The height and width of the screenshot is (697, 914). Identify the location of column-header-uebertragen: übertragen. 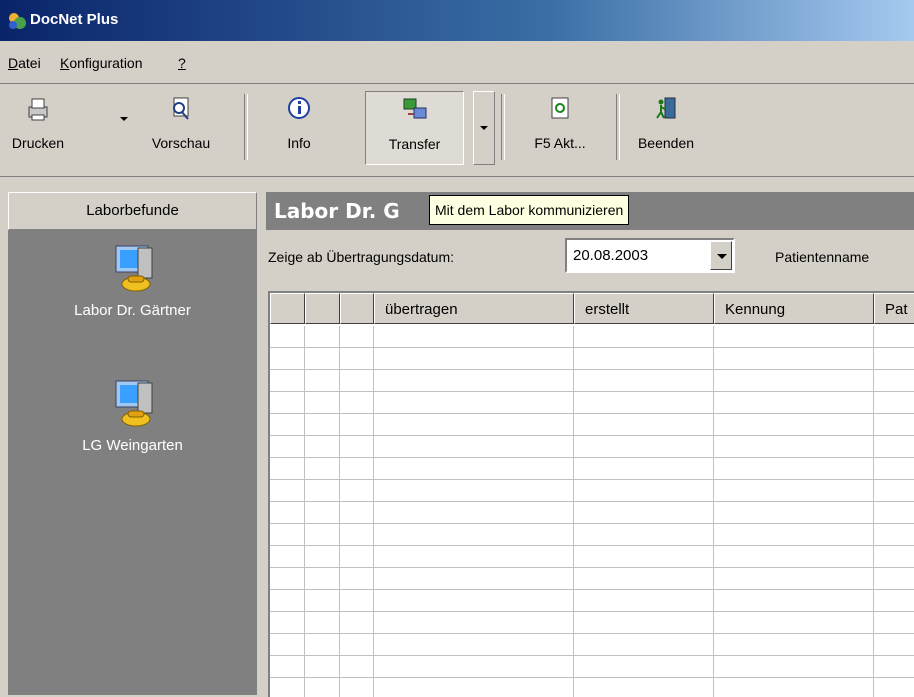
(474, 308).